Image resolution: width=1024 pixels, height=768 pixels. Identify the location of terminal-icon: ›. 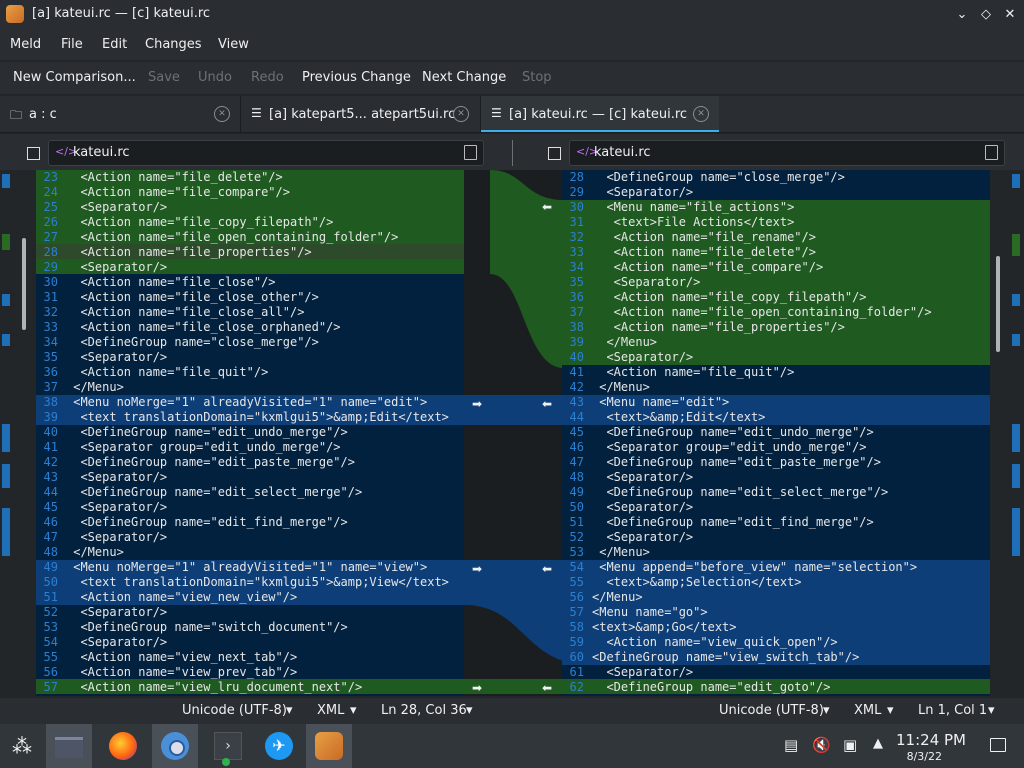
(227, 746).